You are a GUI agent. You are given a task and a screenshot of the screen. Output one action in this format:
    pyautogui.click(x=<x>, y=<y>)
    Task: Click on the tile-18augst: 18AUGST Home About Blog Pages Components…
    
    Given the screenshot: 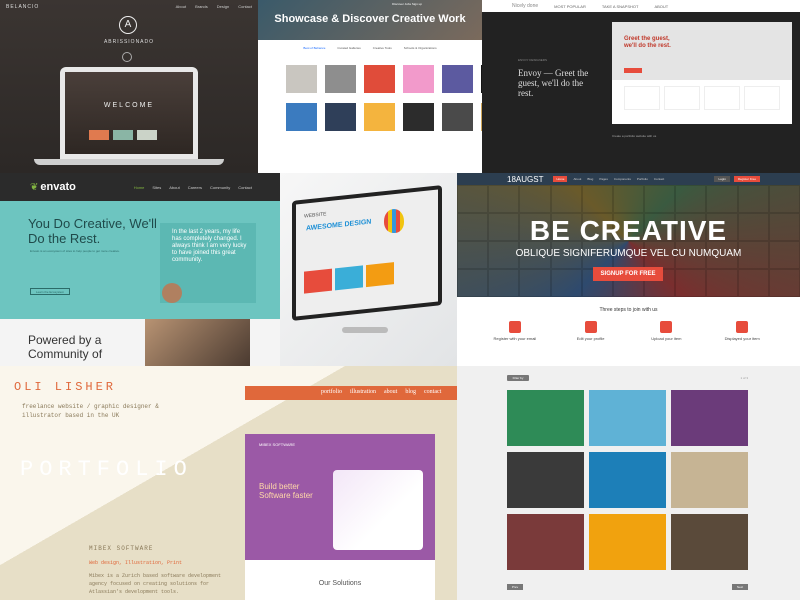 What is the action you would take?
    pyautogui.click(x=628, y=269)
    